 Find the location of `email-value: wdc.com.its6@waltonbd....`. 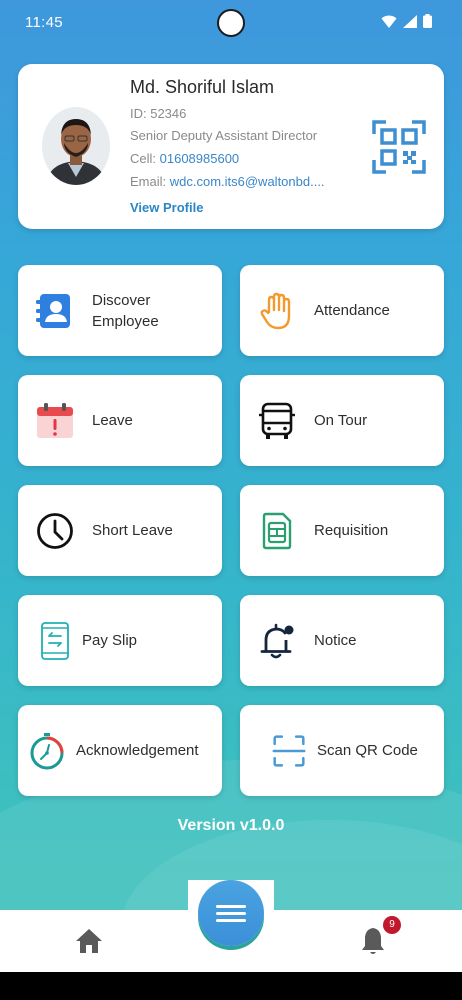

email-value: wdc.com.its6@waltonbd.... is located at coordinates (247, 181).